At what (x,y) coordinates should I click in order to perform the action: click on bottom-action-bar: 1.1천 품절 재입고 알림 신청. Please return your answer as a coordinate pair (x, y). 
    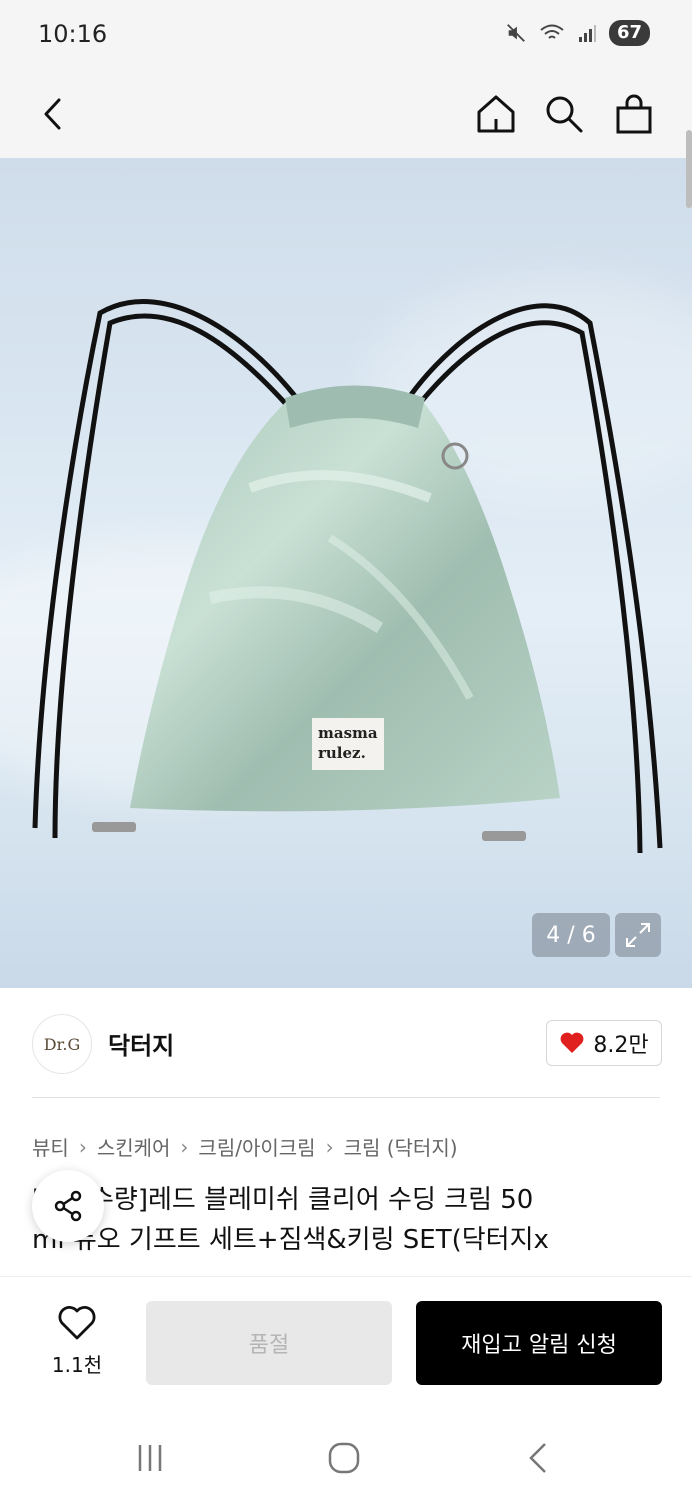
    Looking at the image, I should click on (346, 1346).